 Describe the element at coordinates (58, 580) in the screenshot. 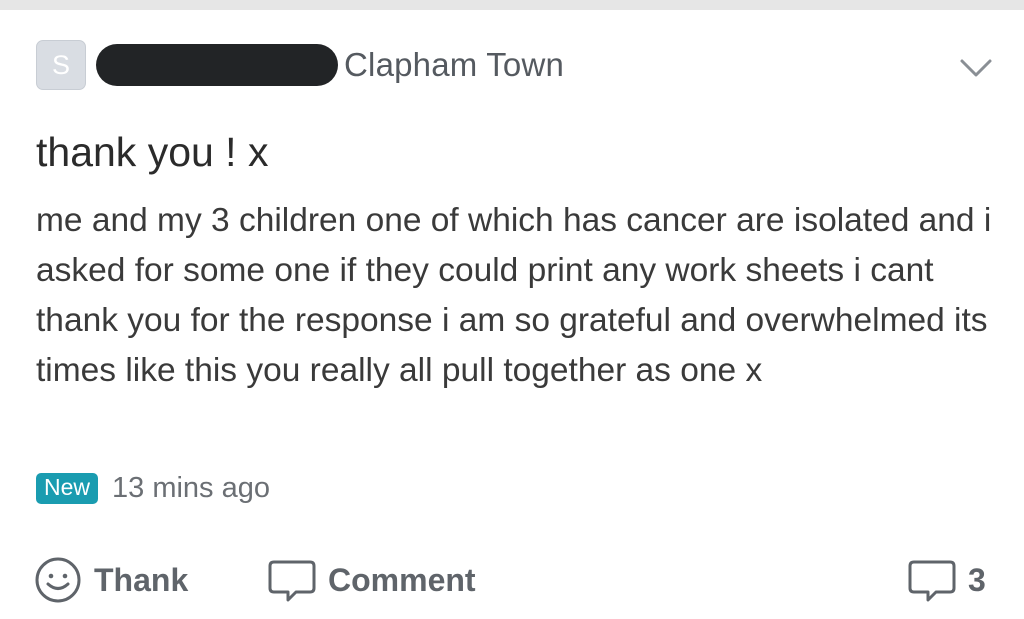

I see `smiley-icon` at that location.